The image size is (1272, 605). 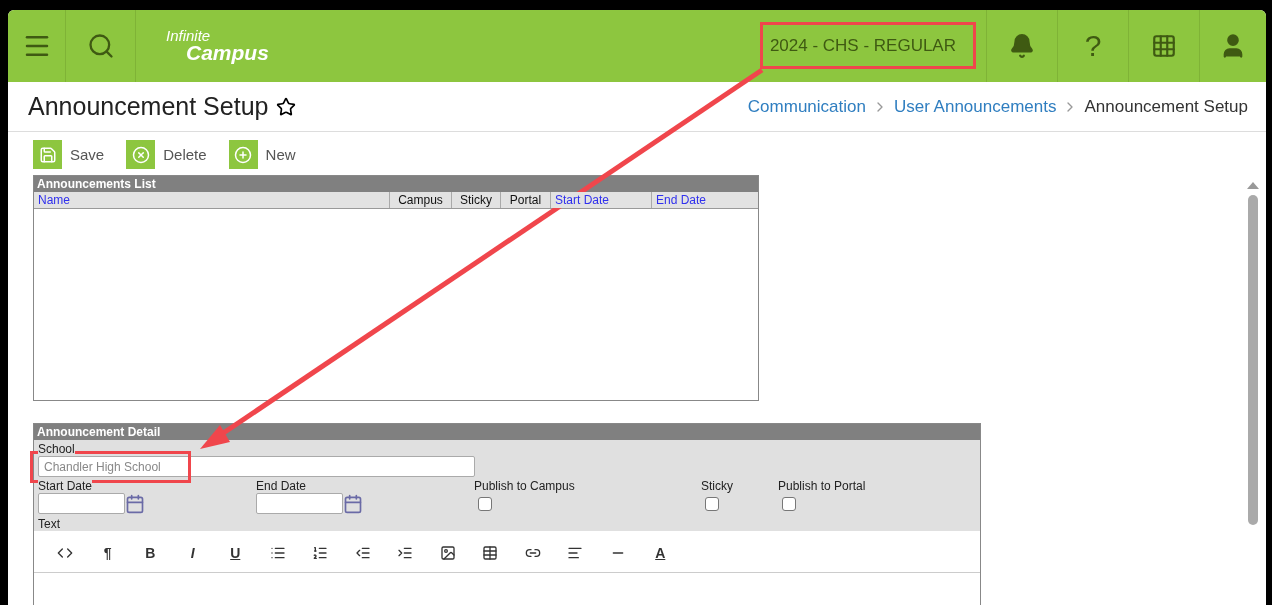 I want to click on field-label: Text, so click(x=49, y=524).